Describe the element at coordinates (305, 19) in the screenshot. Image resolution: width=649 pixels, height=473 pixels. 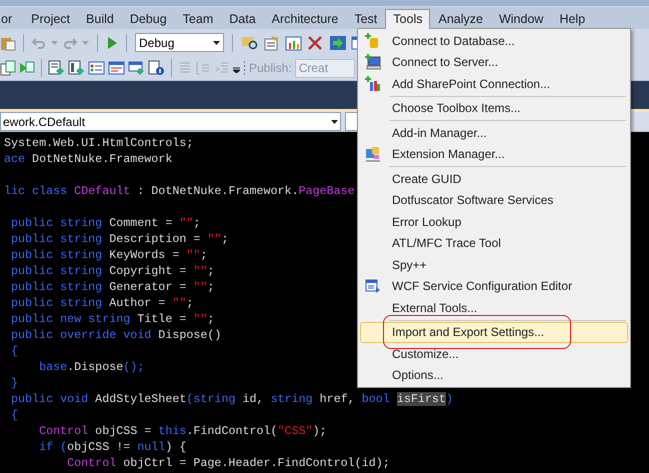
I see `menu-item: Architecture` at that location.